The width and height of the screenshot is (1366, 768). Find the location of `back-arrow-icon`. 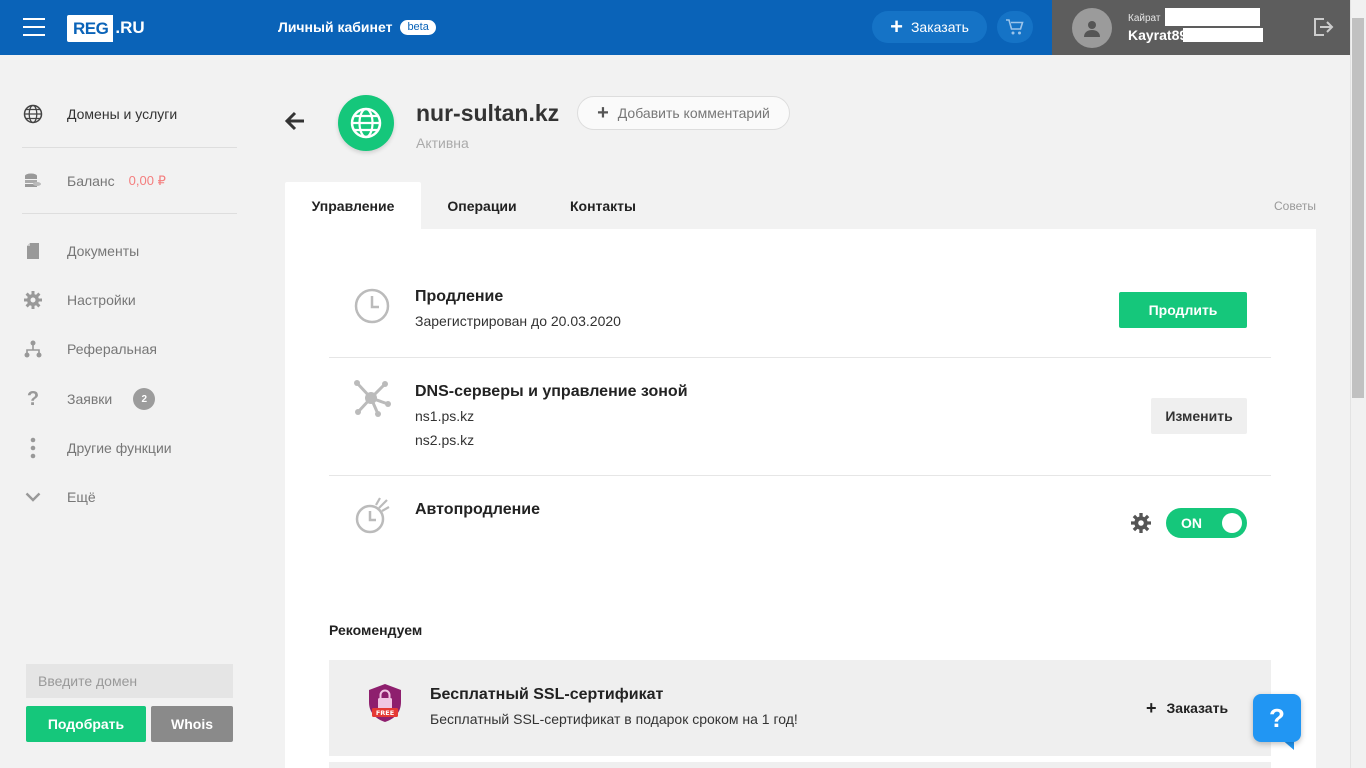

back-arrow-icon is located at coordinates (295, 121).